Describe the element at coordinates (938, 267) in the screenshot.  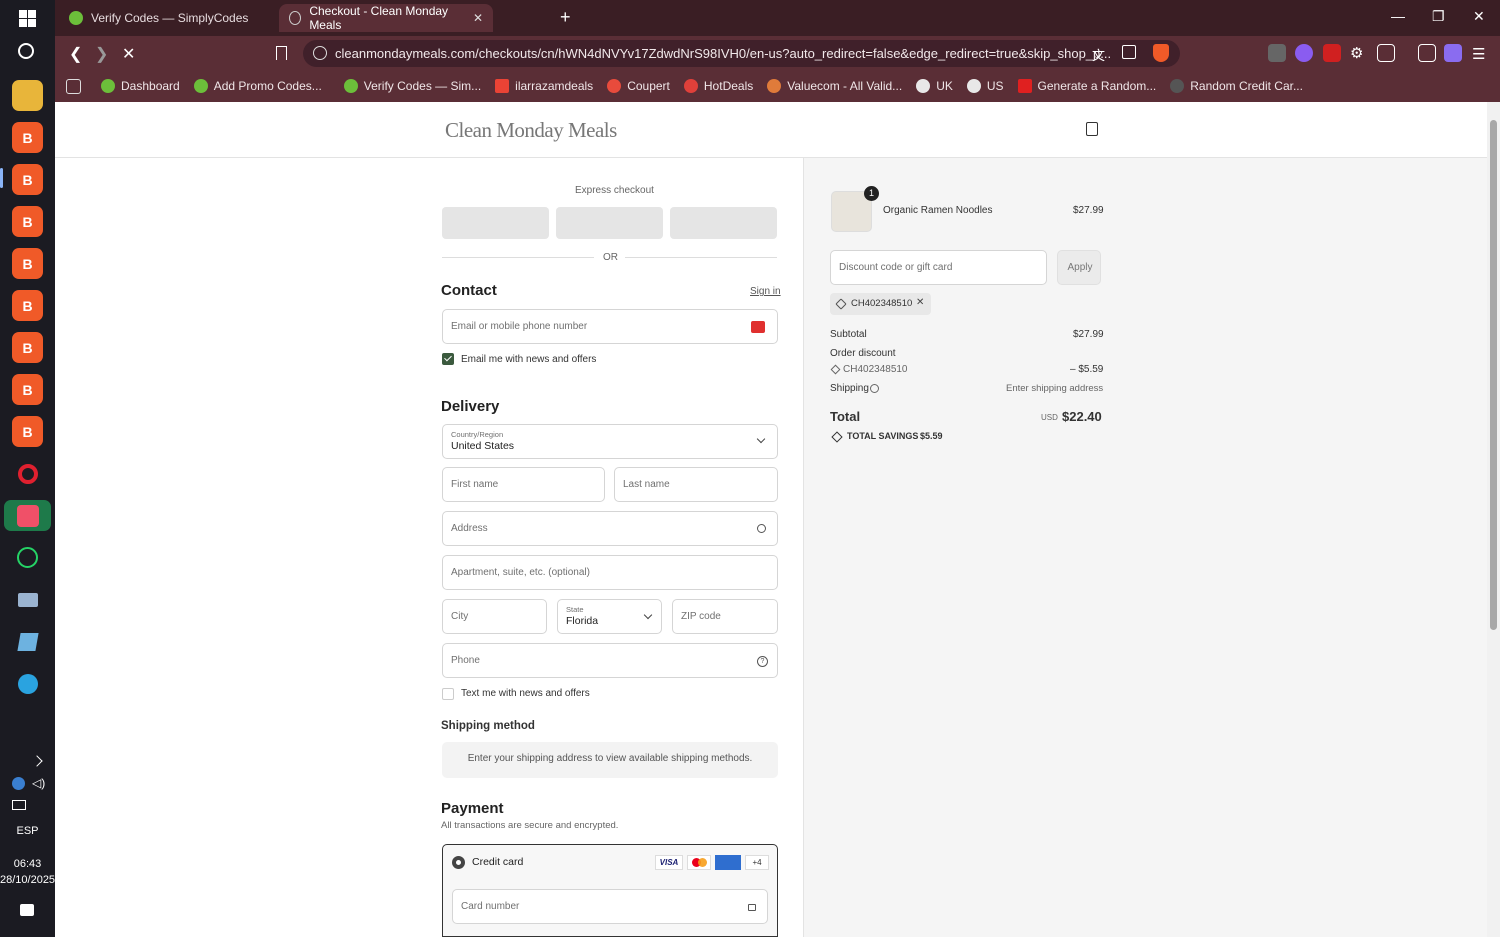
I see `discount-code-field: Discount code or gift card` at that location.